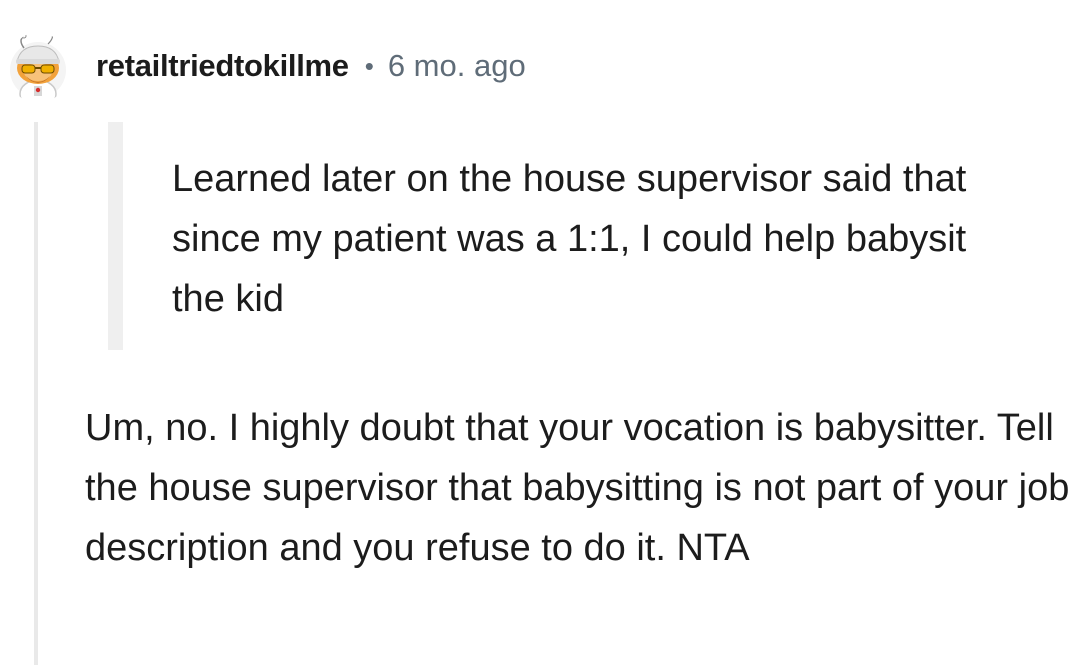  I want to click on comment-timestamp: 6 mo. ago, so click(457, 66).